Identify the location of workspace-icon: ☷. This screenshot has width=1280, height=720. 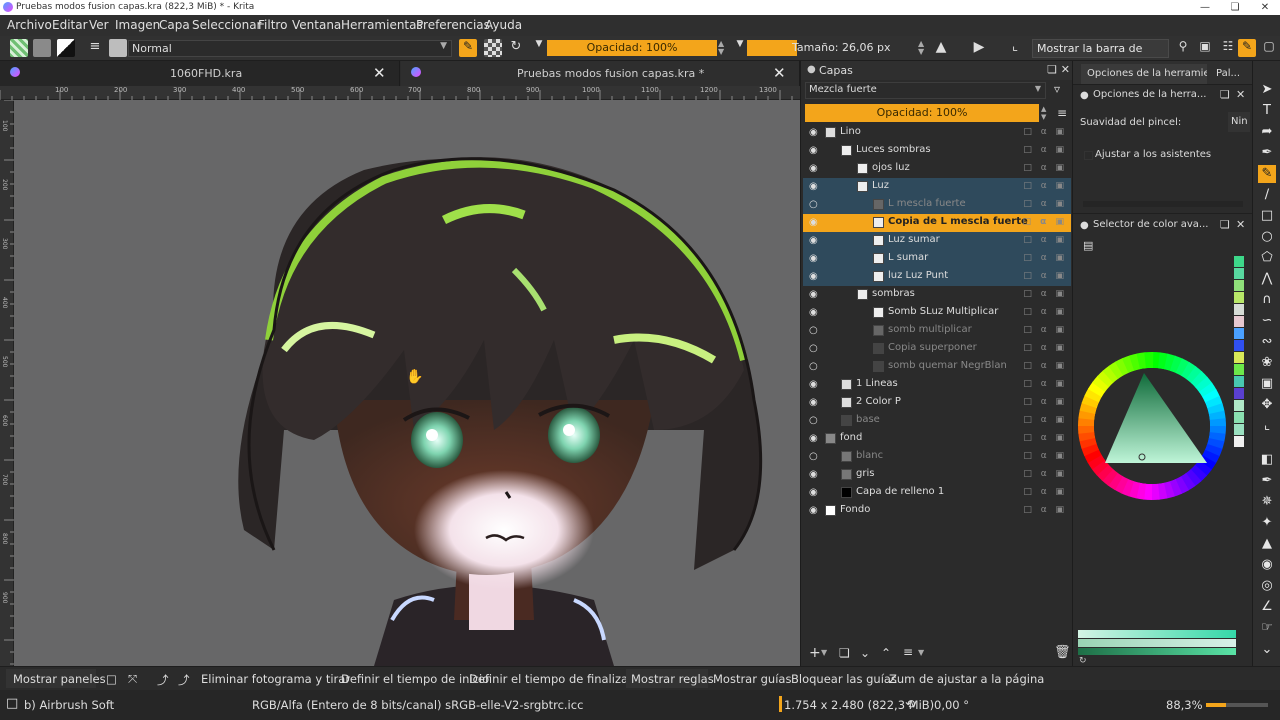
(1228, 48).